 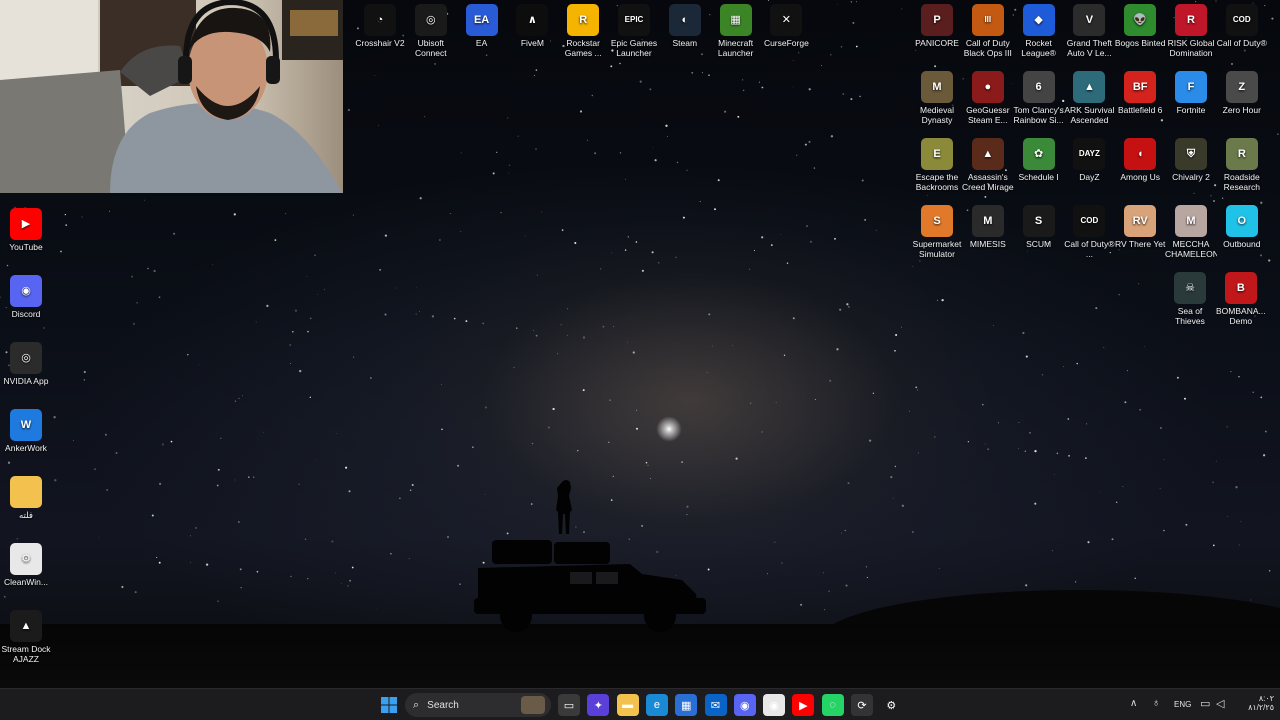 I want to click on desktop-shortcut: ◆ Rocket League®, so click(x=1039, y=29).